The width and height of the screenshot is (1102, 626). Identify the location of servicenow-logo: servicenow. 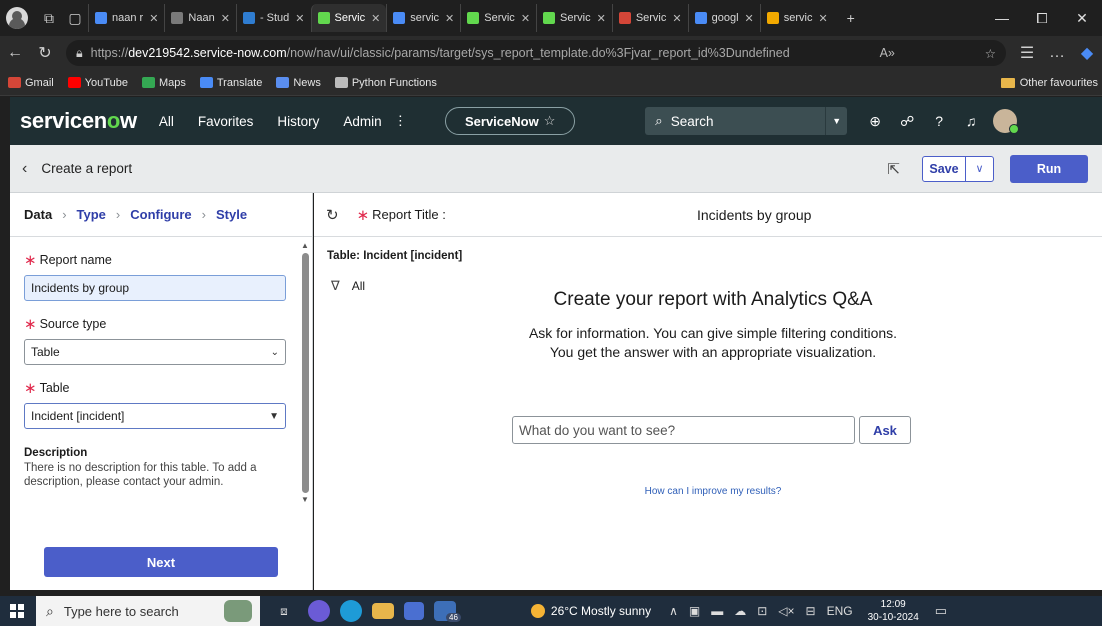
(78, 121).